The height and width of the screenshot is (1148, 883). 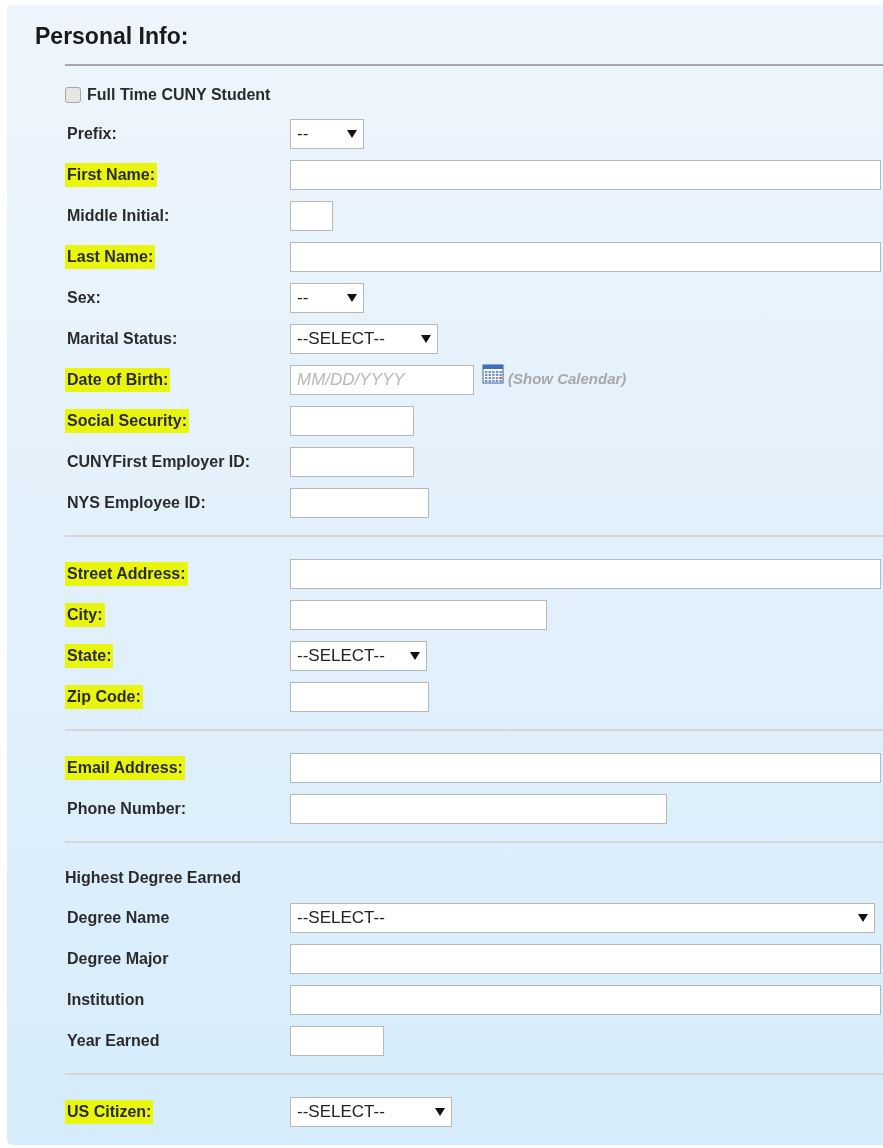 What do you see at coordinates (111, 174) in the screenshot?
I see `field-label: First Name:` at bounding box center [111, 174].